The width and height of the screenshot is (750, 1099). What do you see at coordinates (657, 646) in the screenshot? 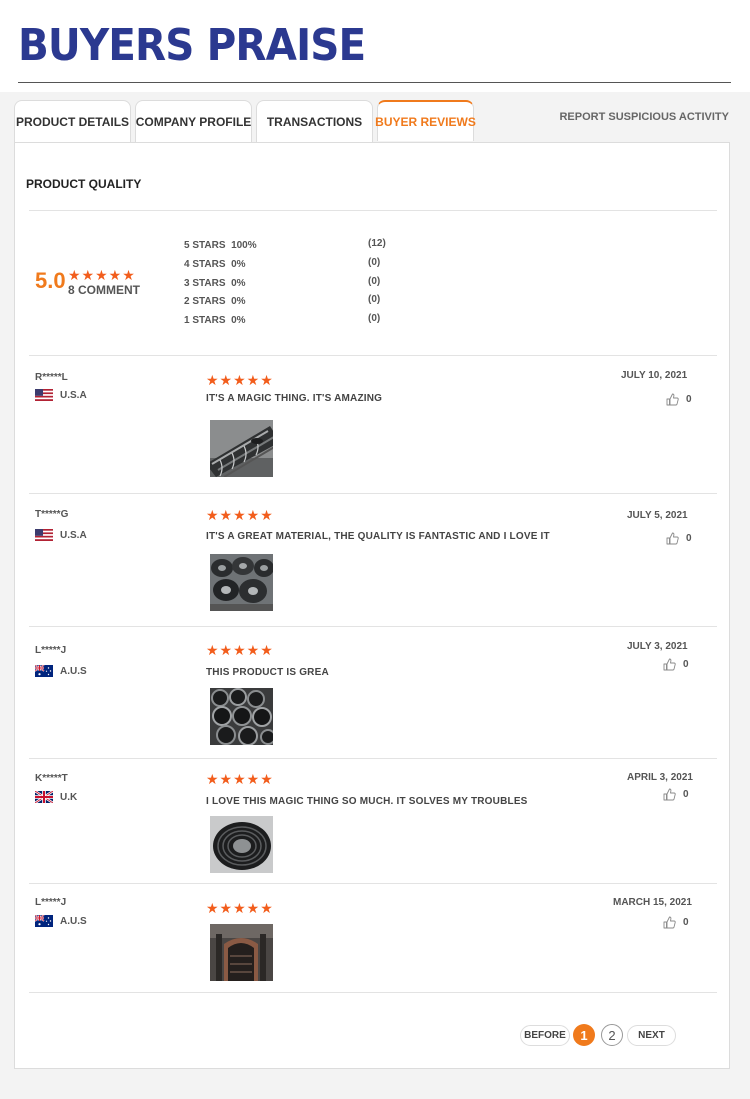
I see `review-date: JULY 3, 2021` at bounding box center [657, 646].